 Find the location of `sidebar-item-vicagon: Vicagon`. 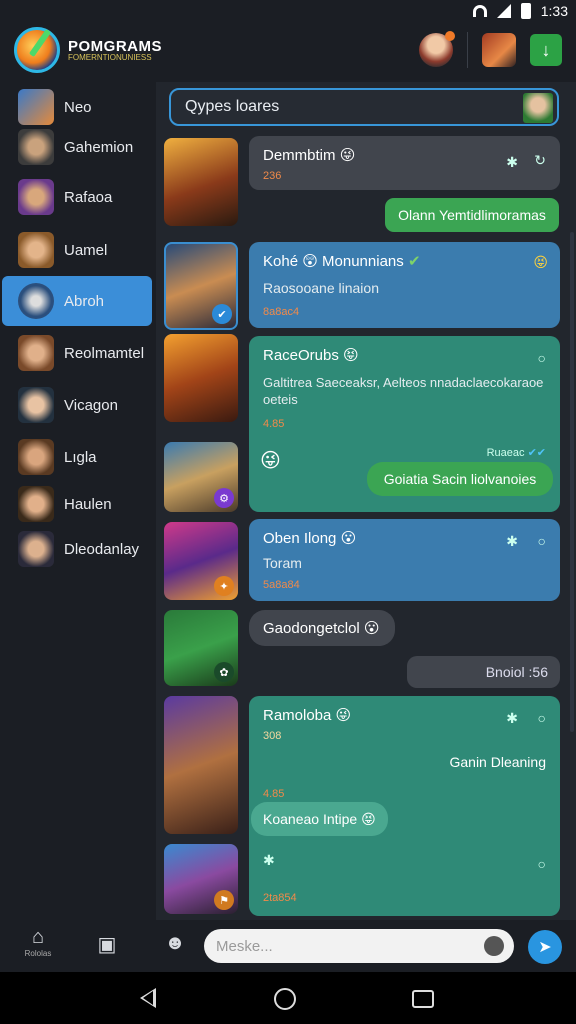

sidebar-item-vicagon: Vicagon is located at coordinates (77, 405).